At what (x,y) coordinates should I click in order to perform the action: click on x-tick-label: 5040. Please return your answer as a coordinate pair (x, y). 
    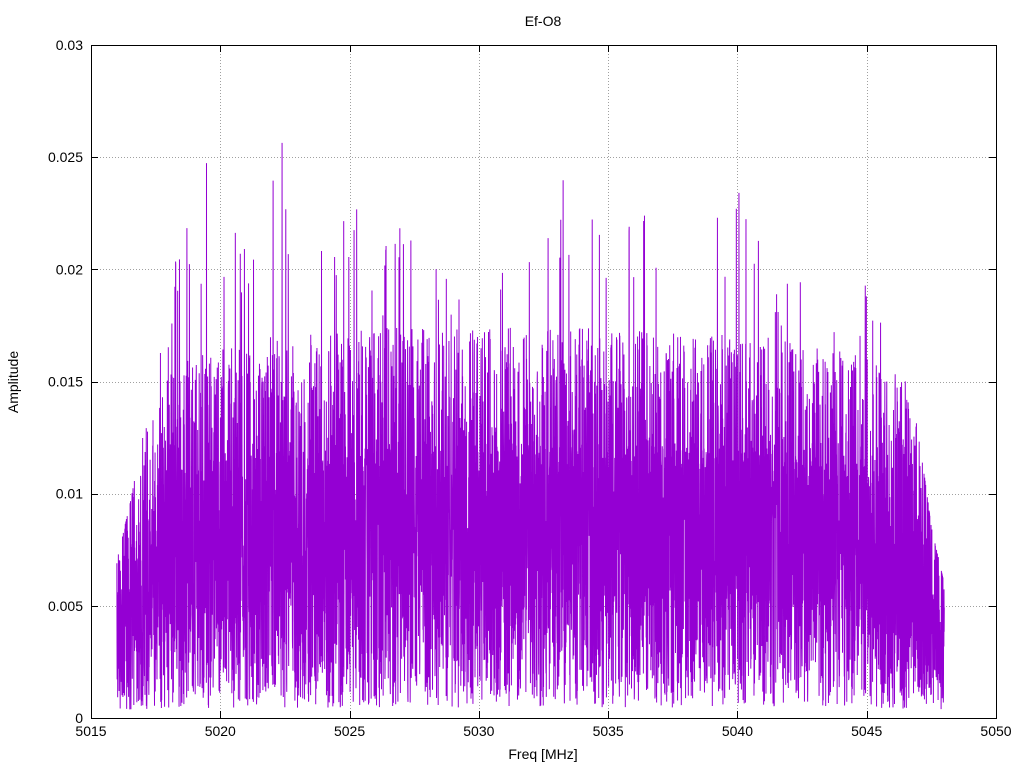
    Looking at the image, I should click on (737, 731).